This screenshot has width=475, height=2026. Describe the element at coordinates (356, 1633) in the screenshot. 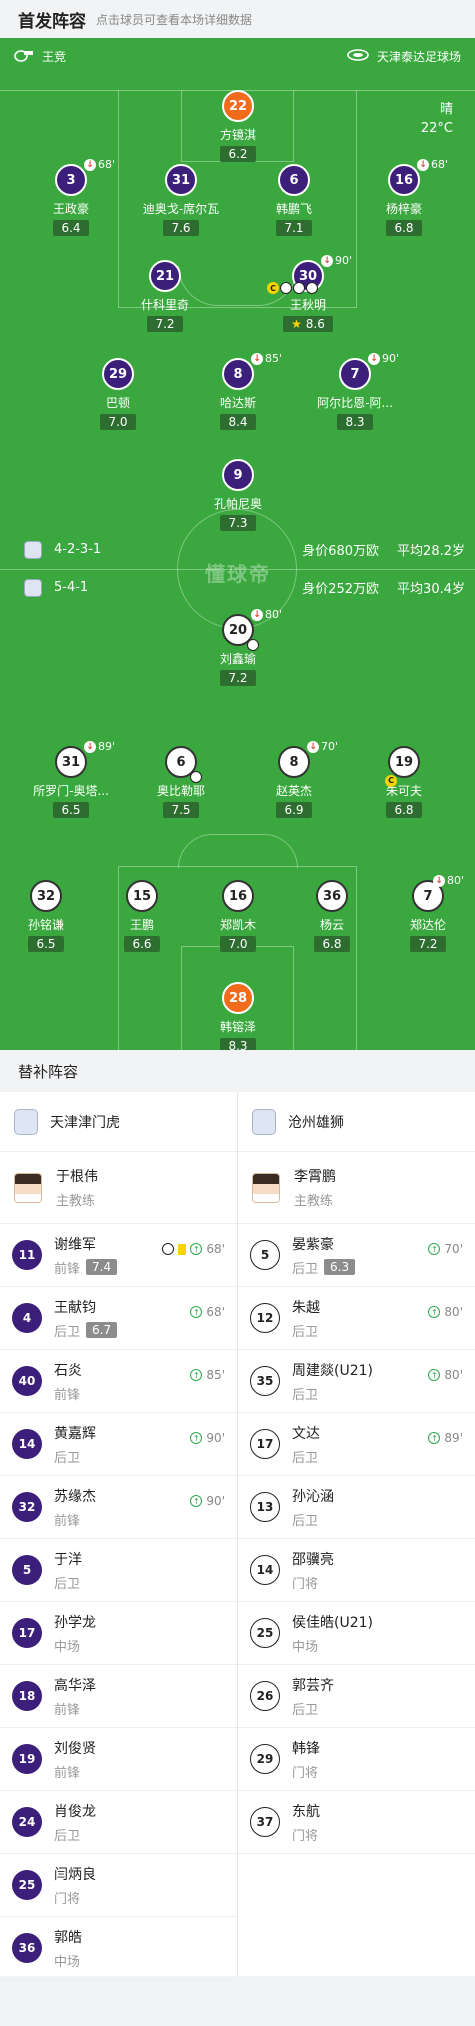

I see `sub-row: 25 侯佳皓(U21) 中场` at that location.